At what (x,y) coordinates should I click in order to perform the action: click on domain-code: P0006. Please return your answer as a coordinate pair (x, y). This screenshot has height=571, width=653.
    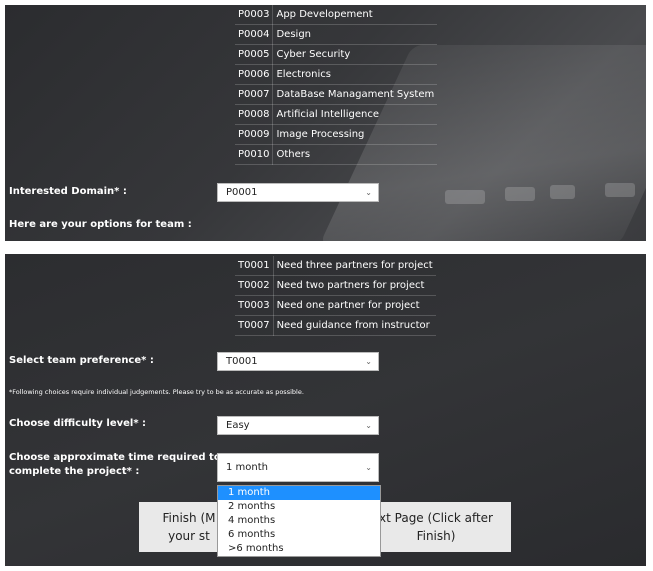
    Looking at the image, I should click on (254, 74).